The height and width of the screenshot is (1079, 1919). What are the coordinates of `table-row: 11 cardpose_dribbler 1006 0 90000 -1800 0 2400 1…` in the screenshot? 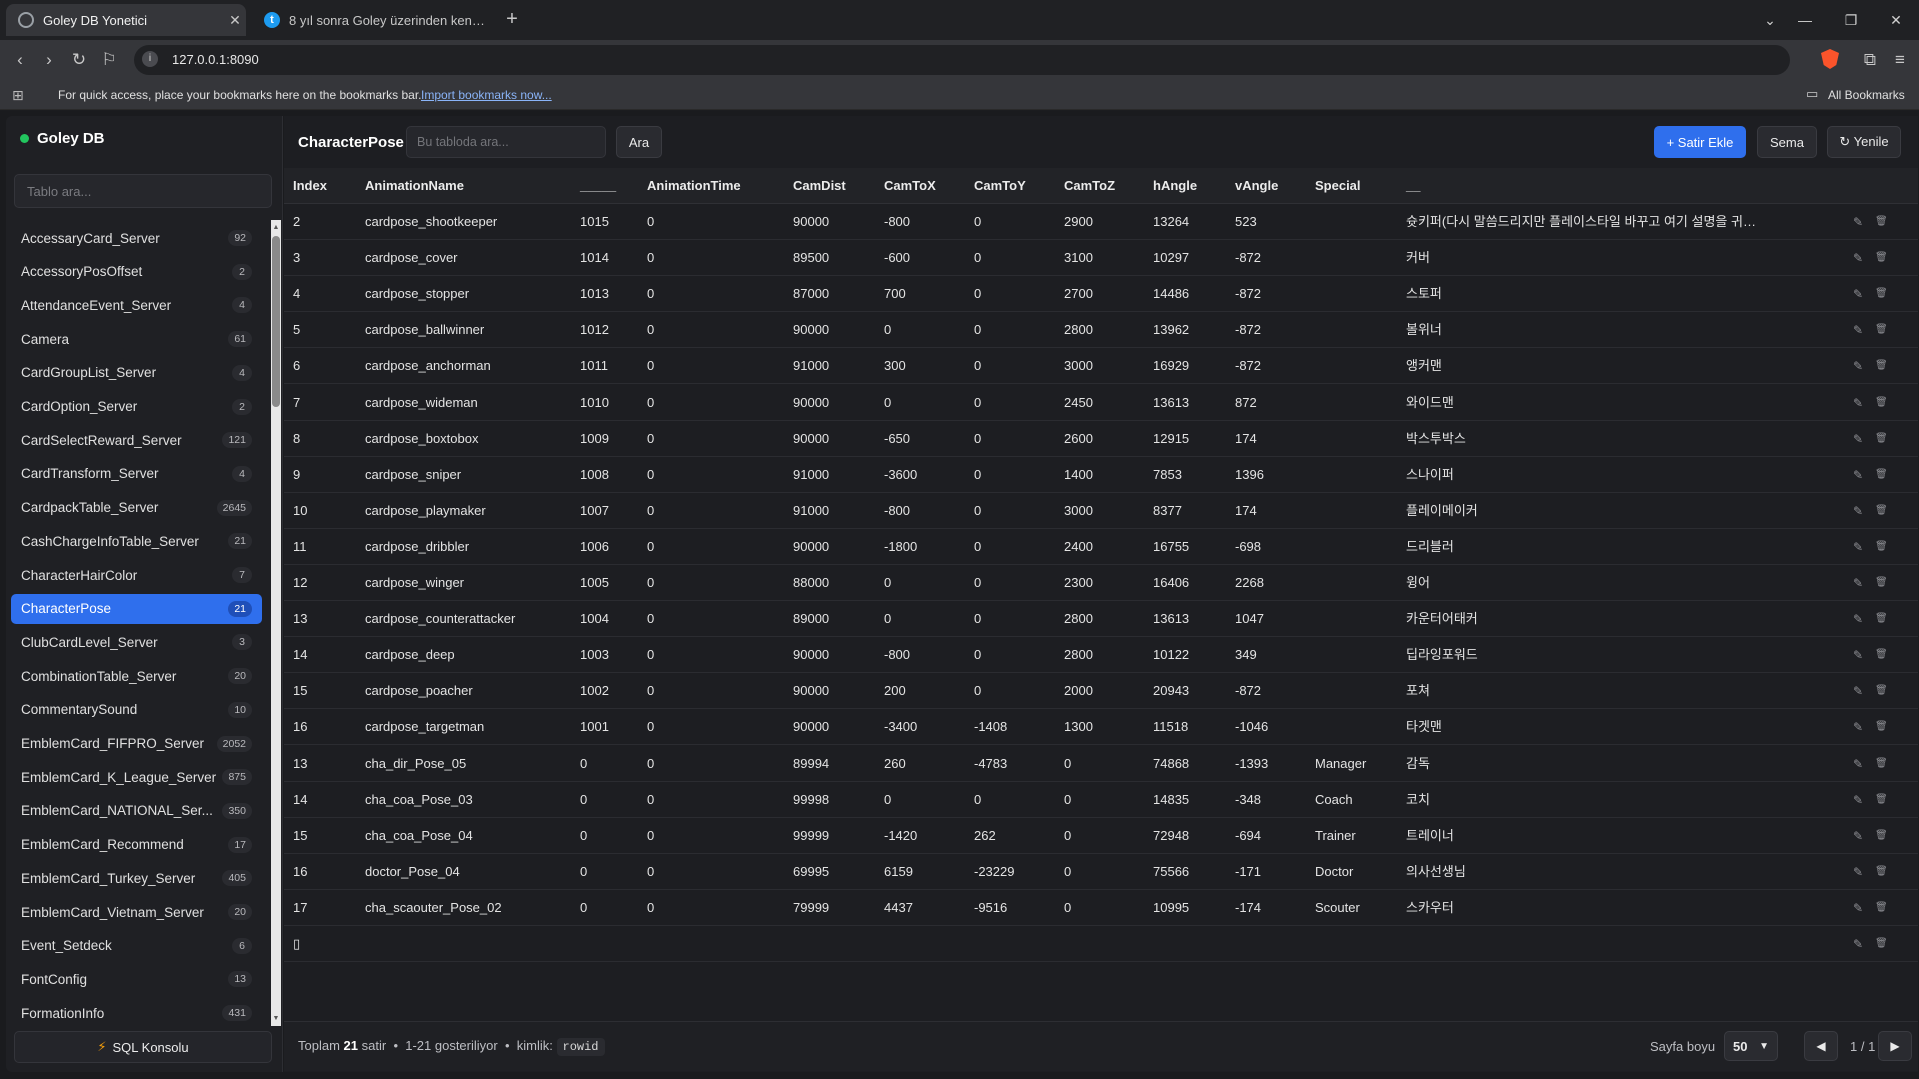 It's located at (1101, 547).